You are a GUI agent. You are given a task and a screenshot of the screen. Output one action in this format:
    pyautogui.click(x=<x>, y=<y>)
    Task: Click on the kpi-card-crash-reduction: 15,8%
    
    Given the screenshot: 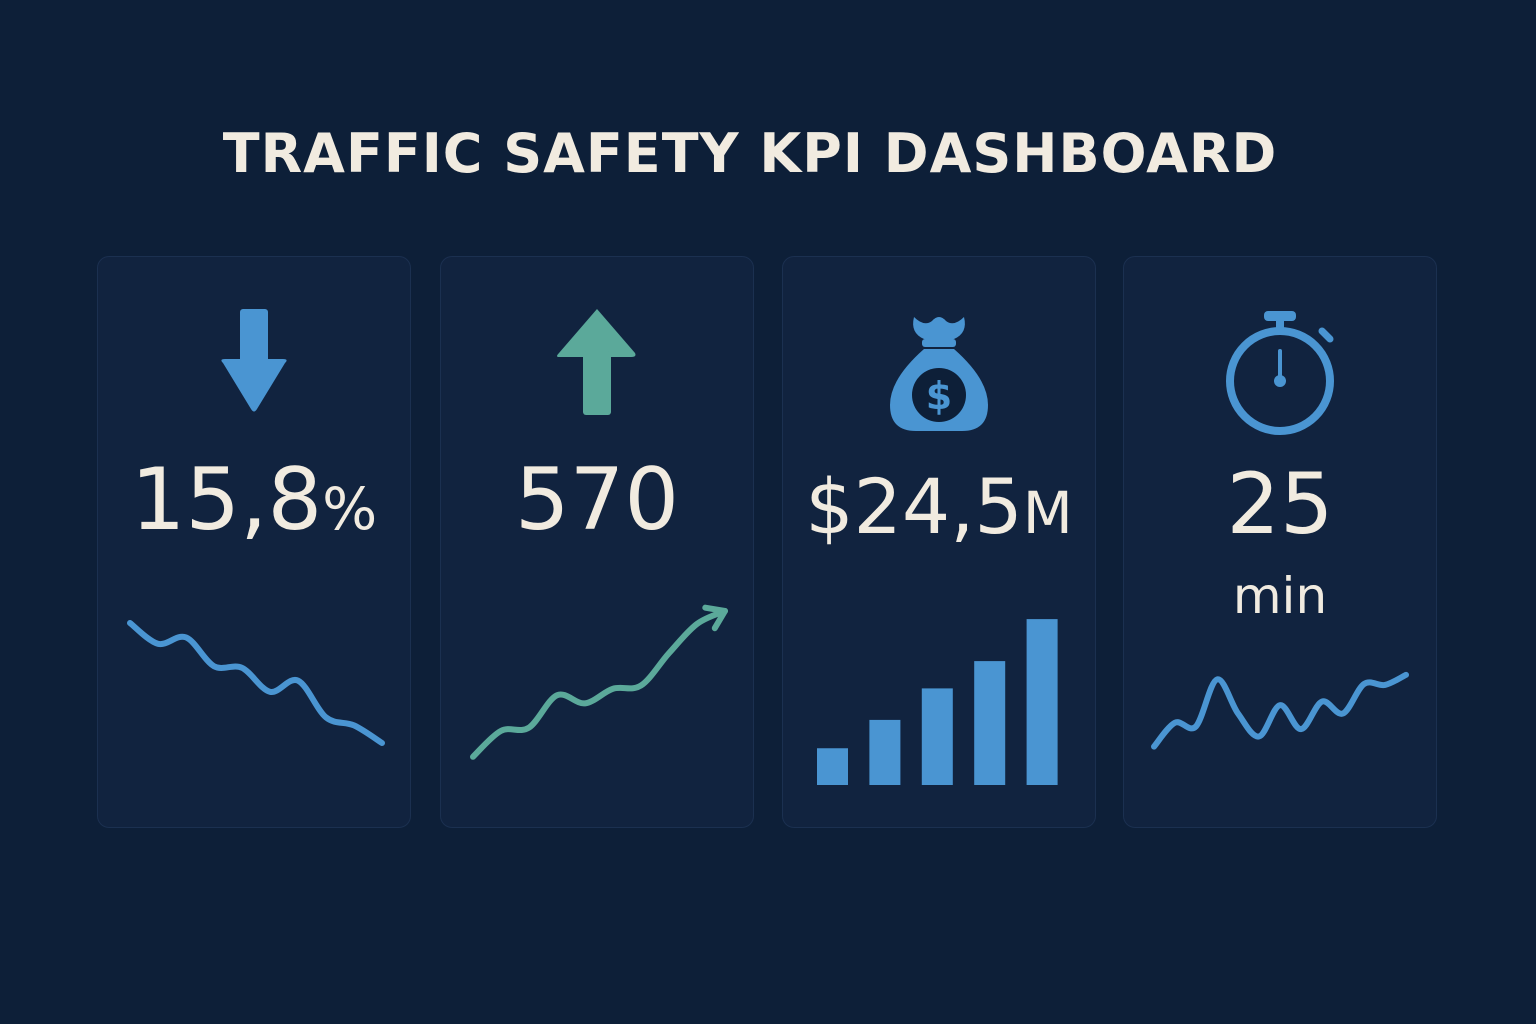 What is the action you would take?
    pyautogui.click(x=254, y=542)
    